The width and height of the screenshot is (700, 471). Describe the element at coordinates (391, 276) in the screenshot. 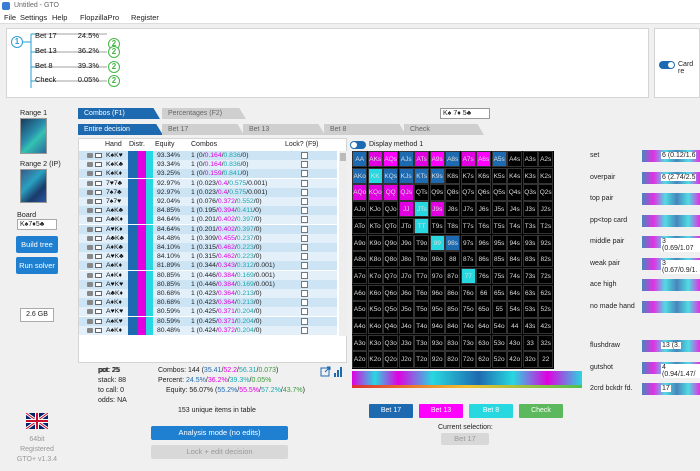

I see `matrix-cell: Q7o` at that location.